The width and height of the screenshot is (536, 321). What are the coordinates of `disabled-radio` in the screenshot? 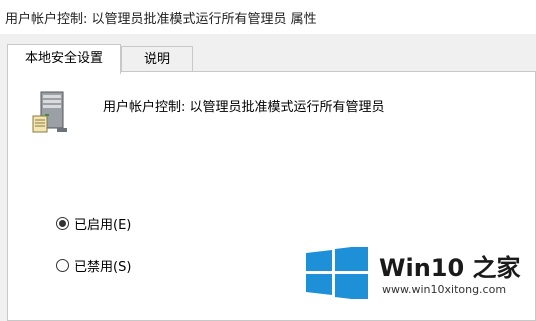 It's located at (62, 265).